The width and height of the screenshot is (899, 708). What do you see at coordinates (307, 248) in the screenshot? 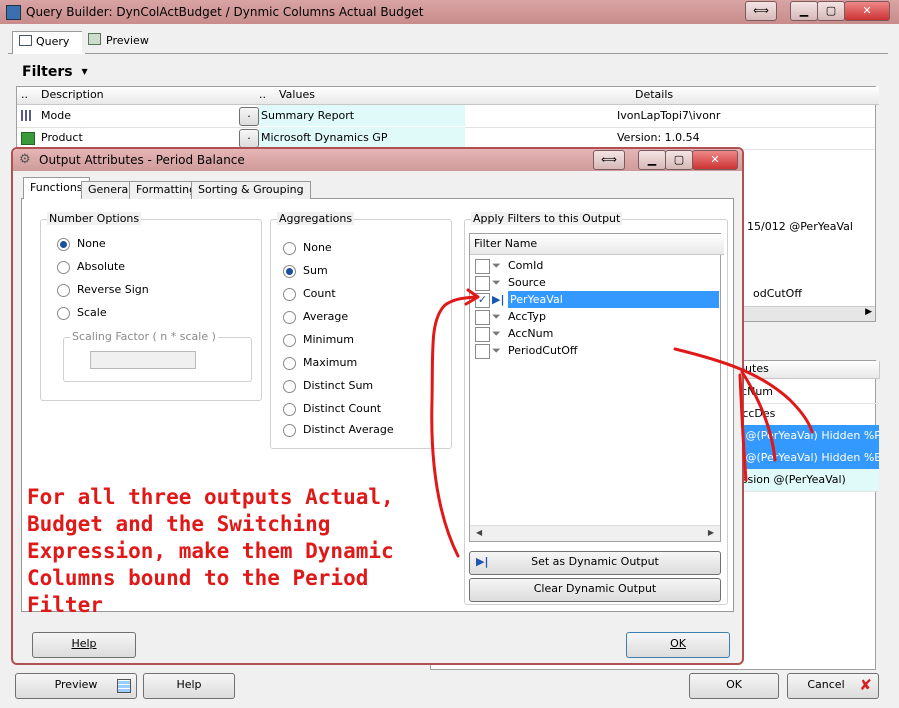
I see `radio-agg-none: None` at bounding box center [307, 248].